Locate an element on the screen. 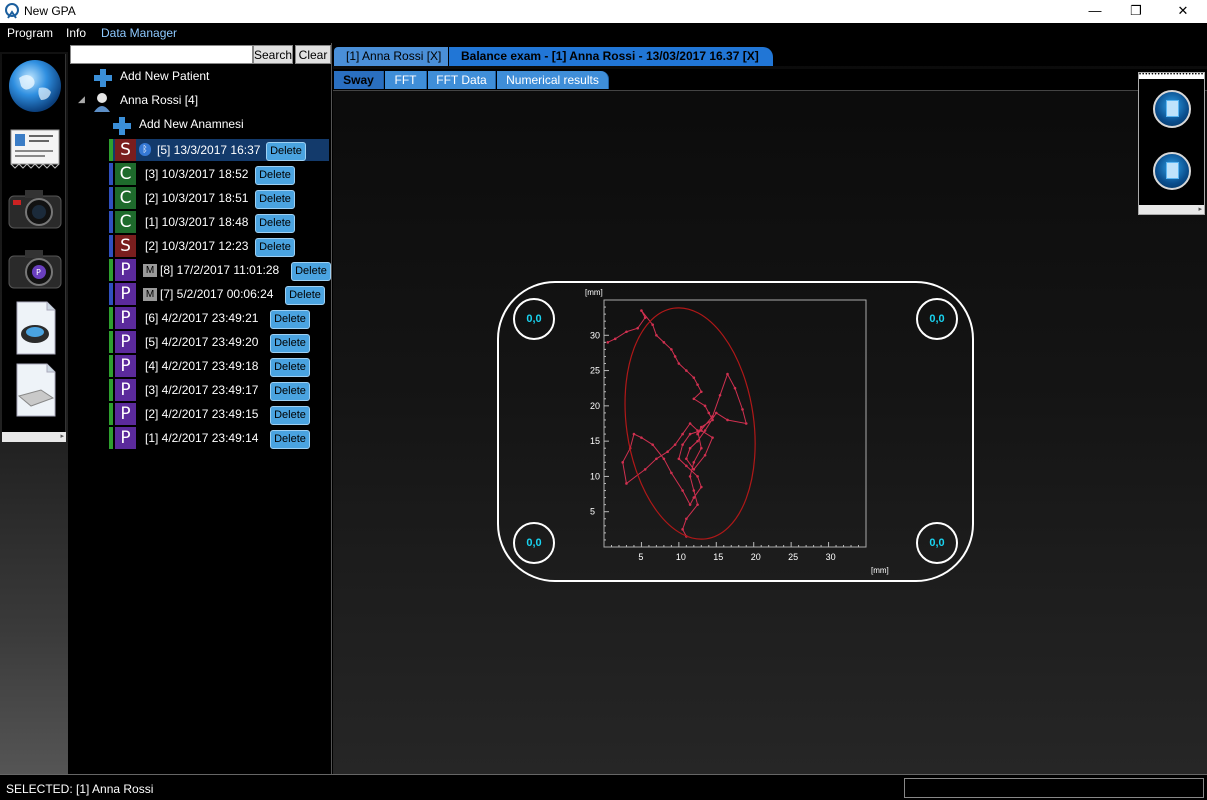 This screenshot has height=800, width=1207. tab-patient: [1] Anna Rossi [X] is located at coordinates (391, 56).